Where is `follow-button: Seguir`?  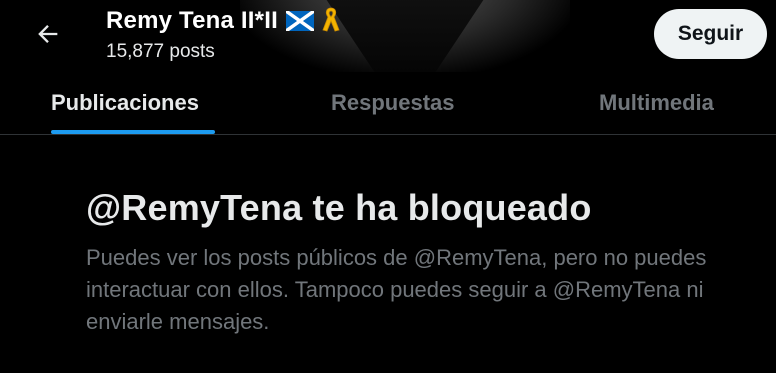 follow-button: Seguir is located at coordinates (710, 34).